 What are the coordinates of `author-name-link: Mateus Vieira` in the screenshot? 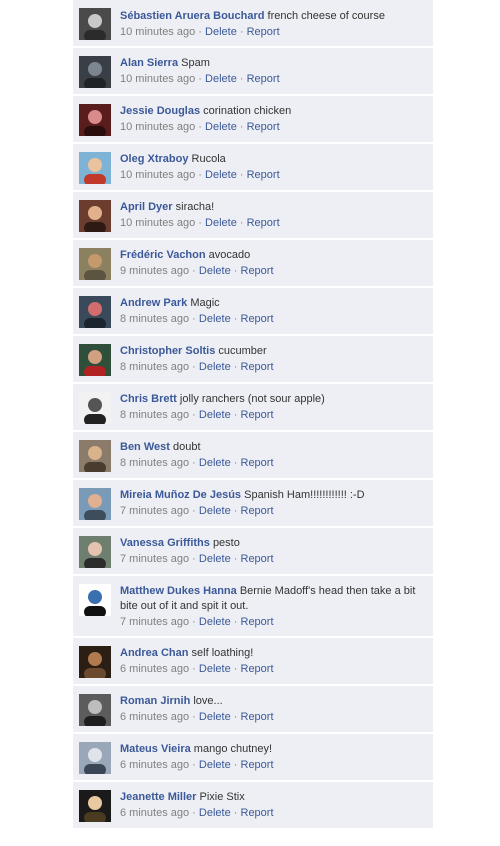 It's located at (155, 749).